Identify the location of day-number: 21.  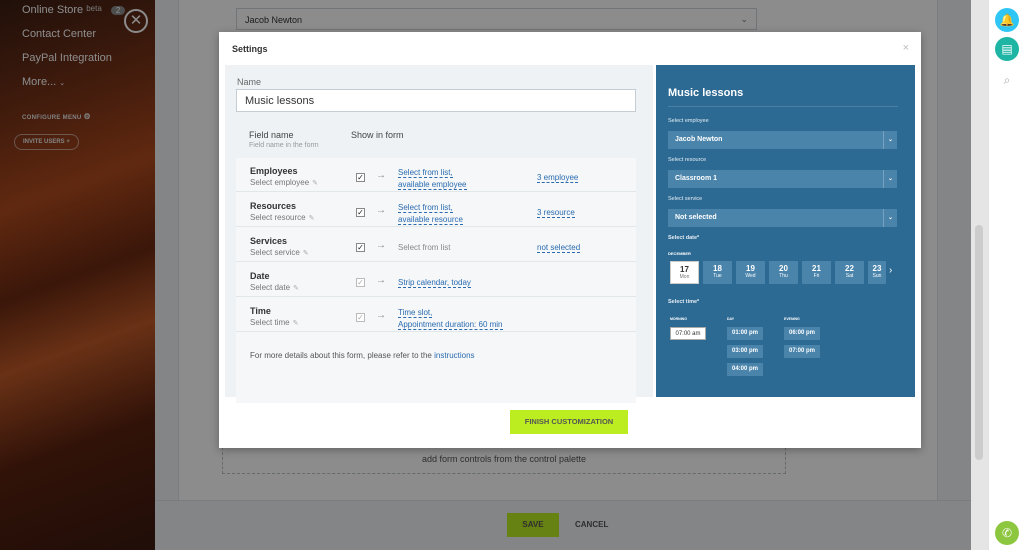
(816, 268).